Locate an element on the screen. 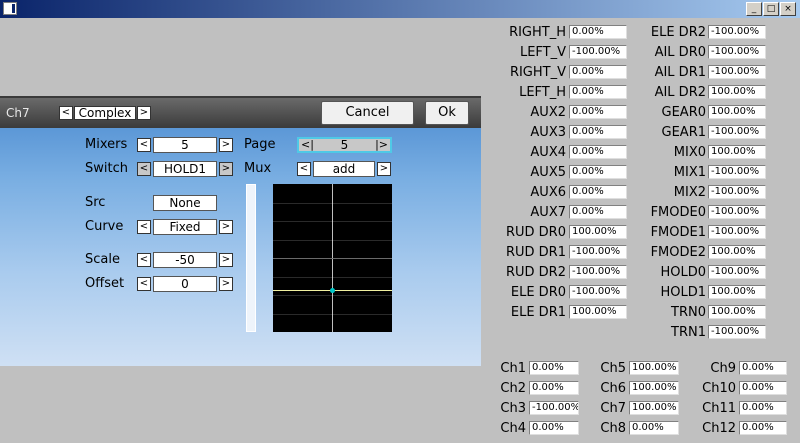  channel-label: Ch6 is located at coordinates (613, 388).